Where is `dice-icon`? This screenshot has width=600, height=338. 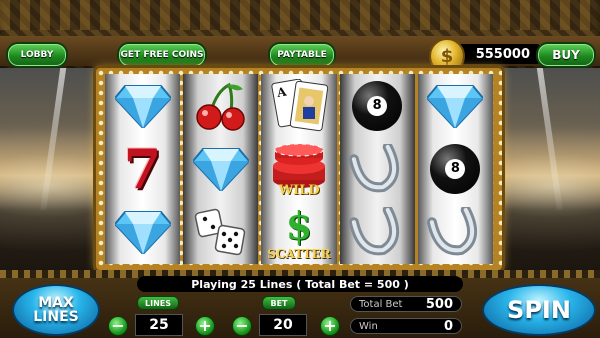
dice-icon is located at coordinates (221, 232).